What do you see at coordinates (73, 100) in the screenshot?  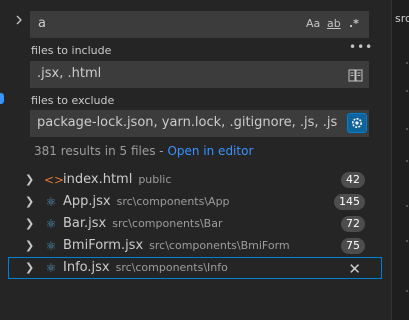 I see `exclude-label: files to exclude` at bounding box center [73, 100].